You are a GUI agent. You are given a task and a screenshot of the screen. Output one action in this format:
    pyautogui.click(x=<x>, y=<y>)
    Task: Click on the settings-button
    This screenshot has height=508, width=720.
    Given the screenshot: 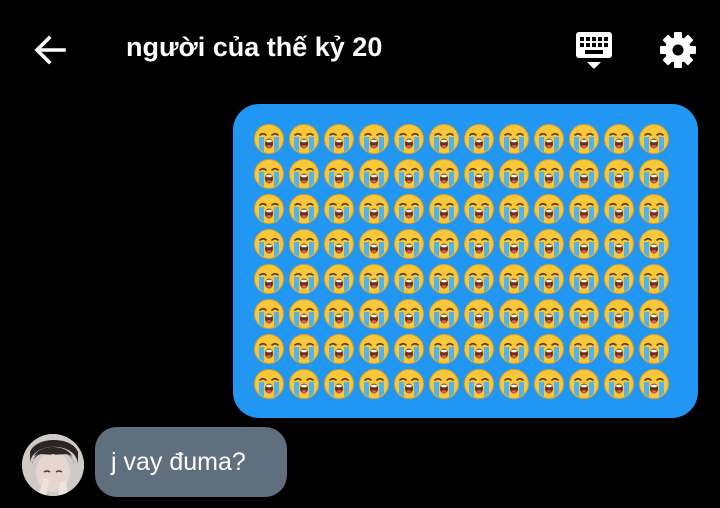 What is the action you would take?
    pyautogui.click(x=678, y=50)
    